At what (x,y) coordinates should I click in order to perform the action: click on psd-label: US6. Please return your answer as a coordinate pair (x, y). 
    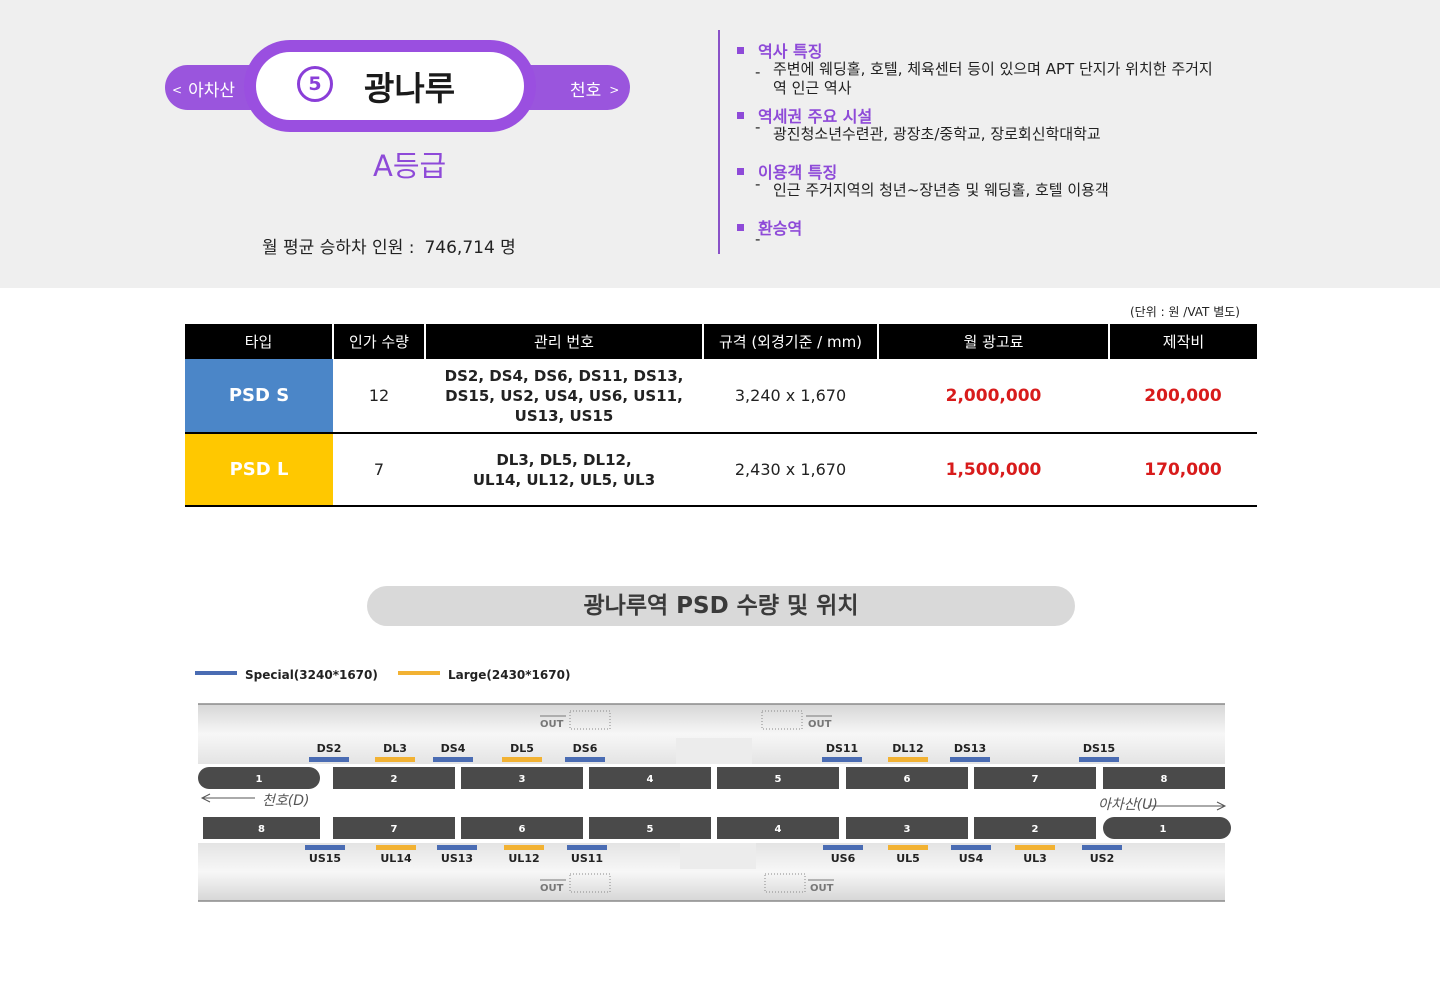
    Looking at the image, I should click on (843, 858).